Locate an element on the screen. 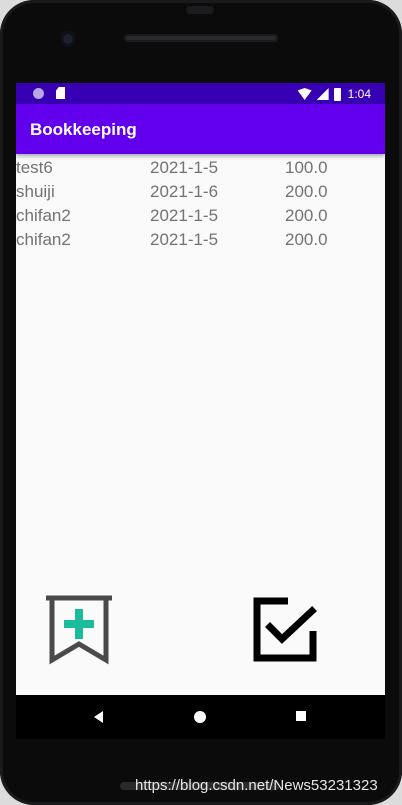 The image size is (402, 805). app-title: Bookkeeping is located at coordinates (83, 129).